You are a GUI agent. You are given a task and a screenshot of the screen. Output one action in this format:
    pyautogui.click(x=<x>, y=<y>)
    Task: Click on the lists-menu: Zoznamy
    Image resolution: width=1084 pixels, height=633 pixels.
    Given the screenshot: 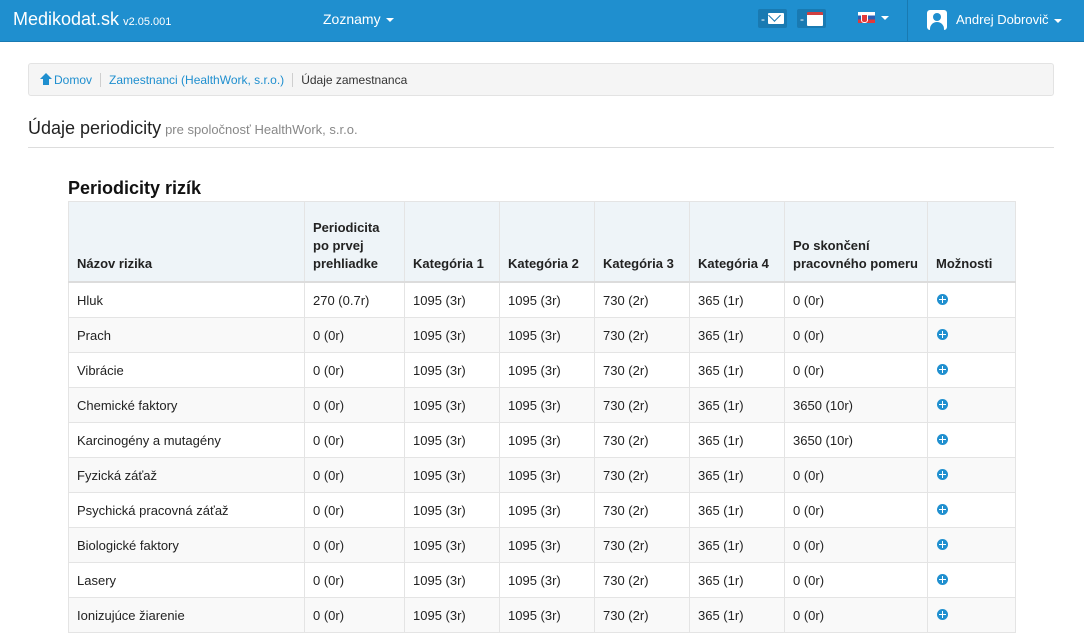 What is the action you would take?
    pyautogui.click(x=358, y=19)
    